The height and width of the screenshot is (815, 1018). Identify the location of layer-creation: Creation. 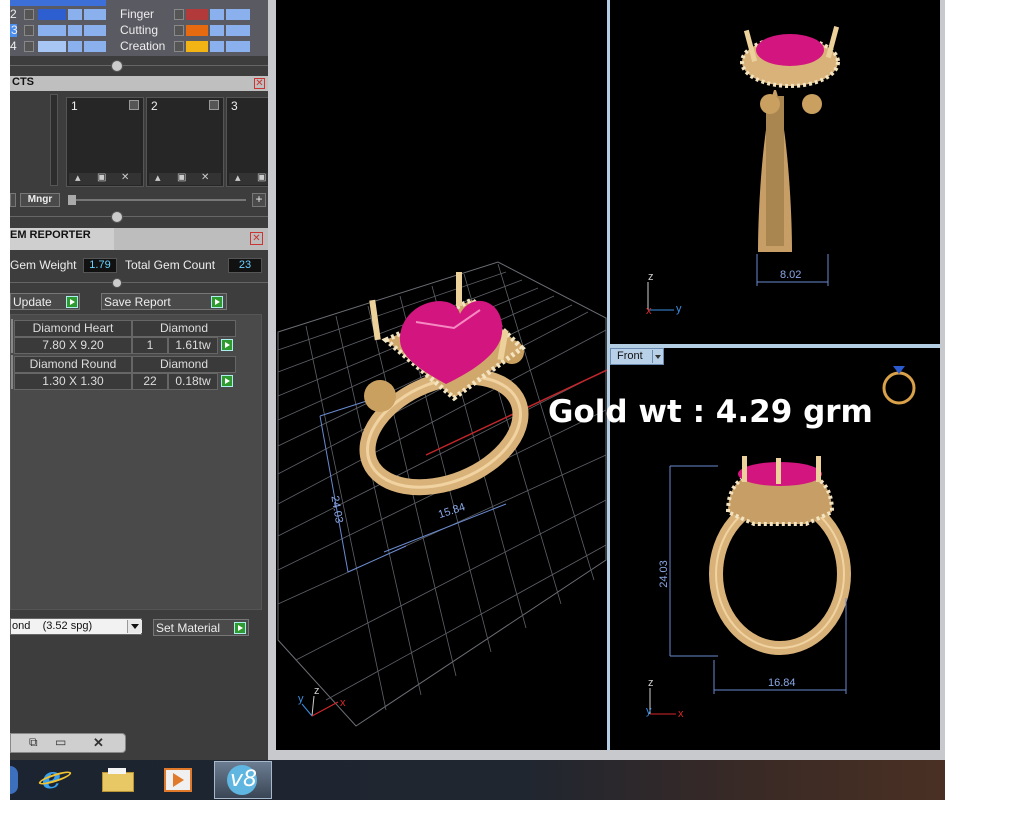
(189, 46).